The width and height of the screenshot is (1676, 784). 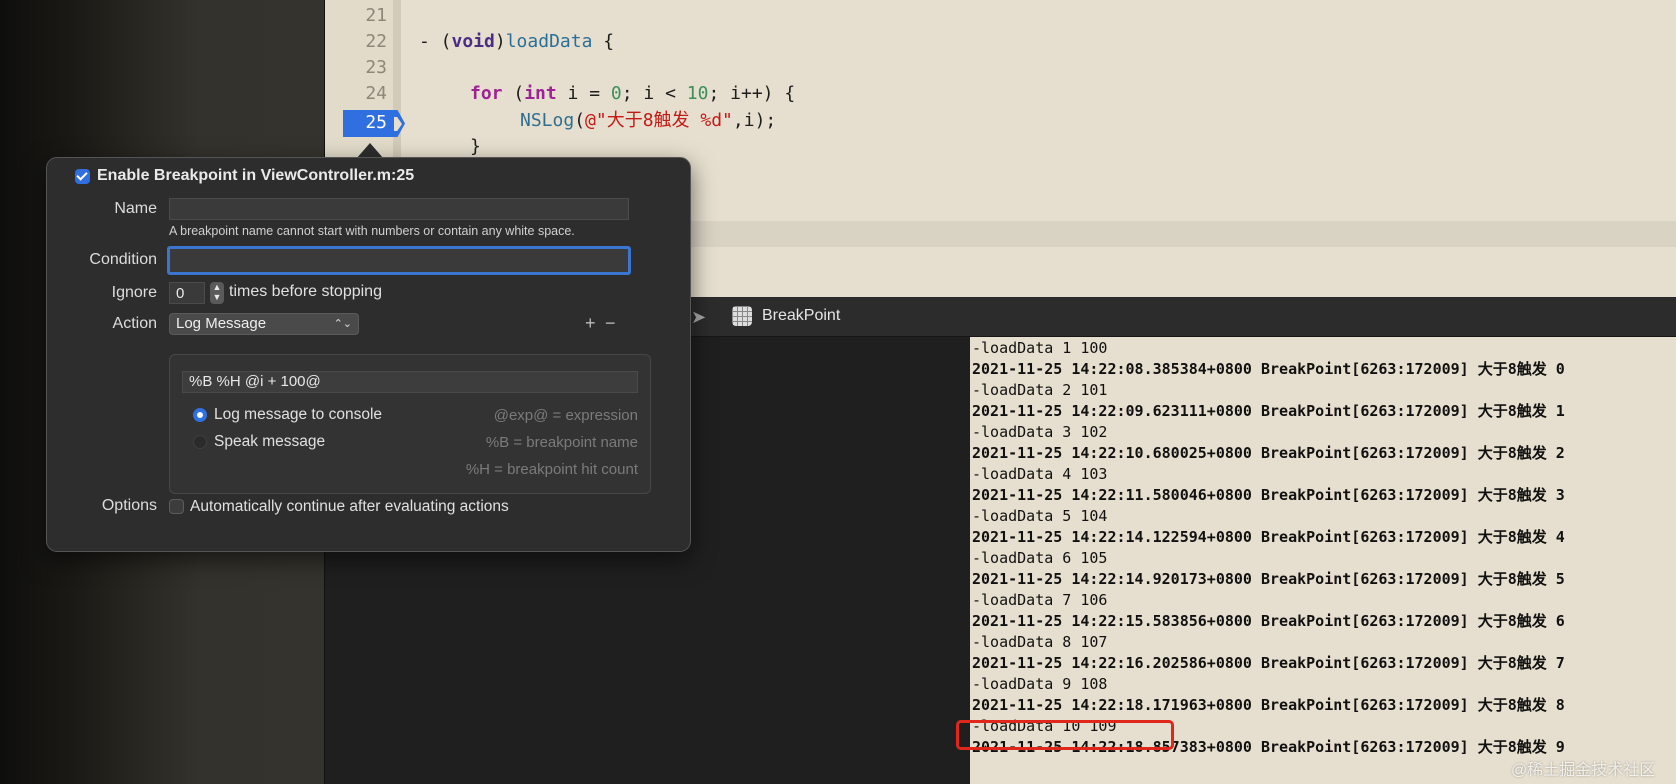 I want to click on console-line: -loadData 6 105, so click(x=1040, y=558).